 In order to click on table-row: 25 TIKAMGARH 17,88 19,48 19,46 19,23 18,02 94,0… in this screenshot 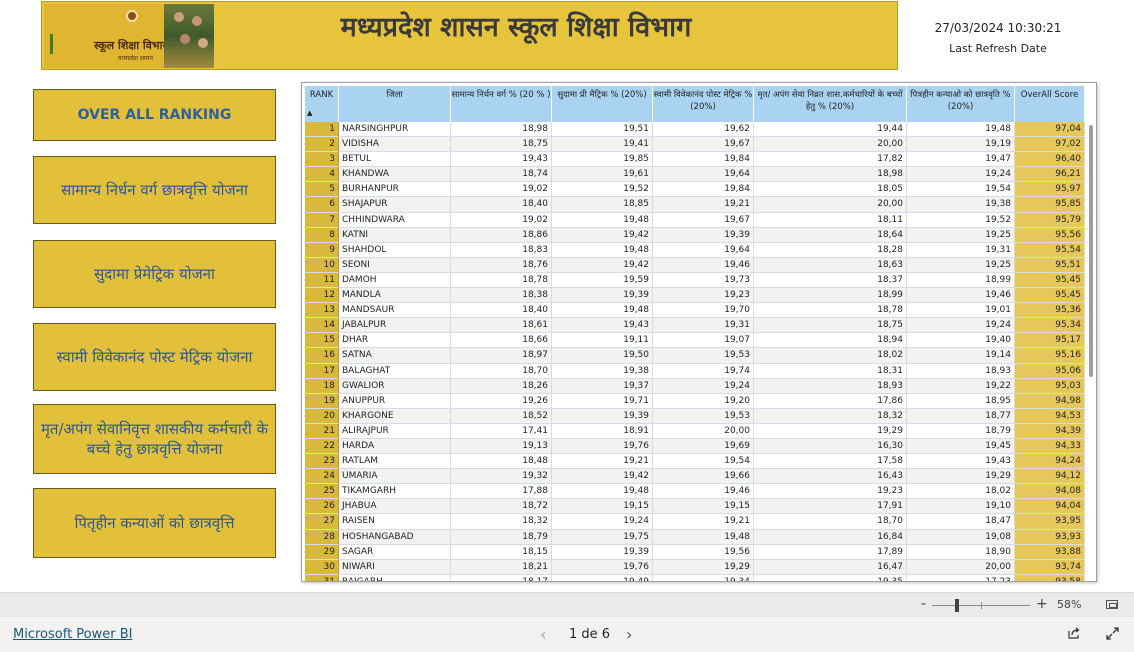, I will do `click(695, 492)`.